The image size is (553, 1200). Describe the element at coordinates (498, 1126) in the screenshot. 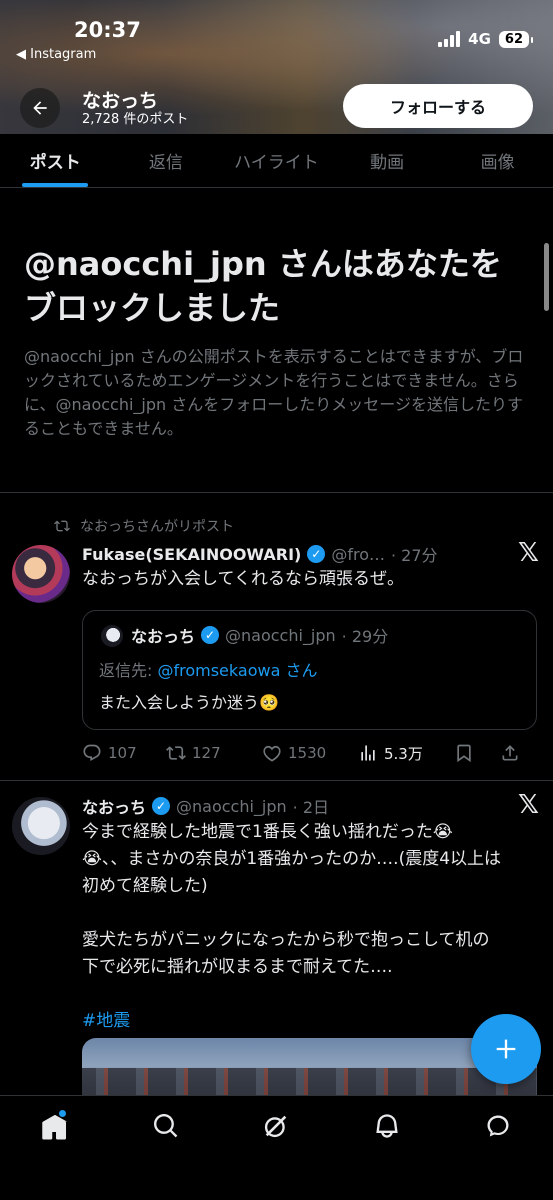

I see `message-icon` at that location.